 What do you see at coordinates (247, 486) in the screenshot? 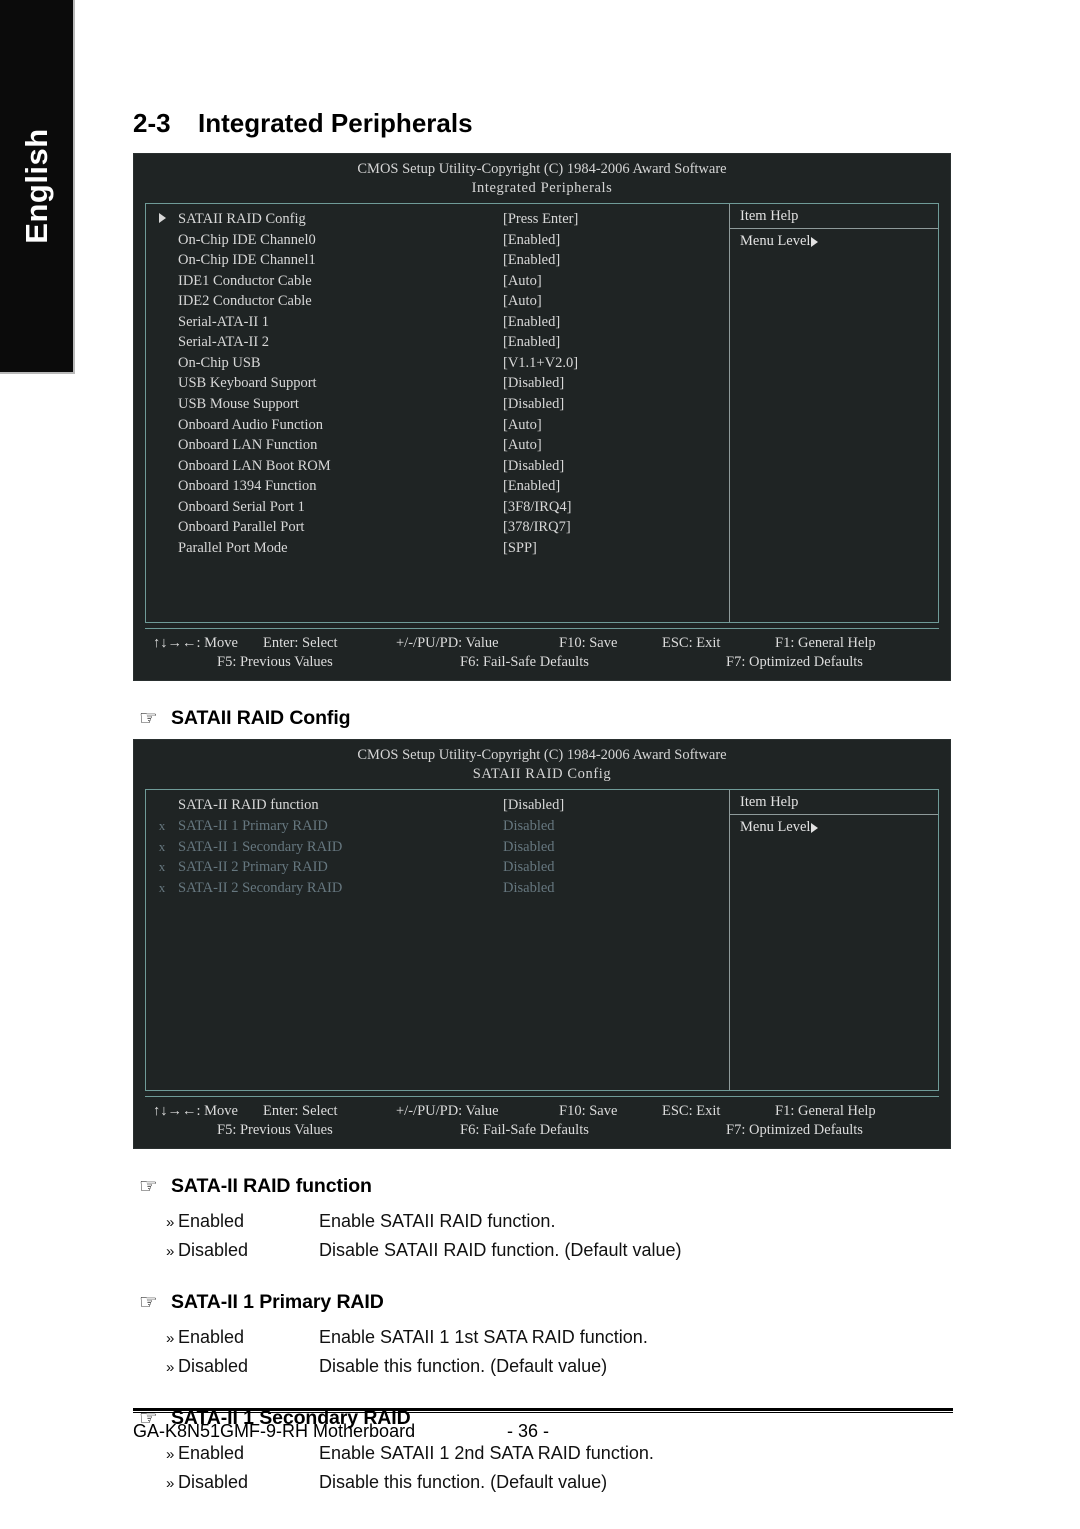
I see `bios-setting-label: Onboard 1394 Function` at bounding box center [247, 486].